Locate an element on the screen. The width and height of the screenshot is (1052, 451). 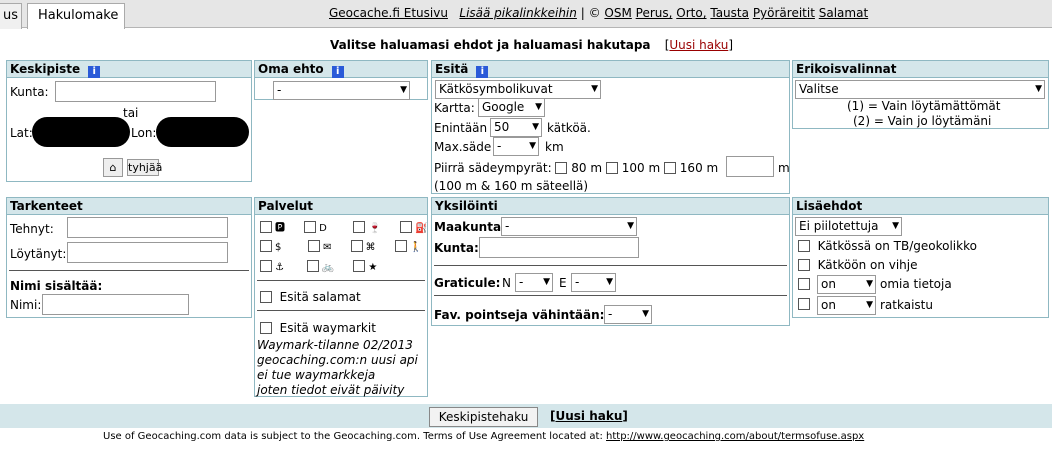
attraction-checkbox is located at coordinates (356, 246).